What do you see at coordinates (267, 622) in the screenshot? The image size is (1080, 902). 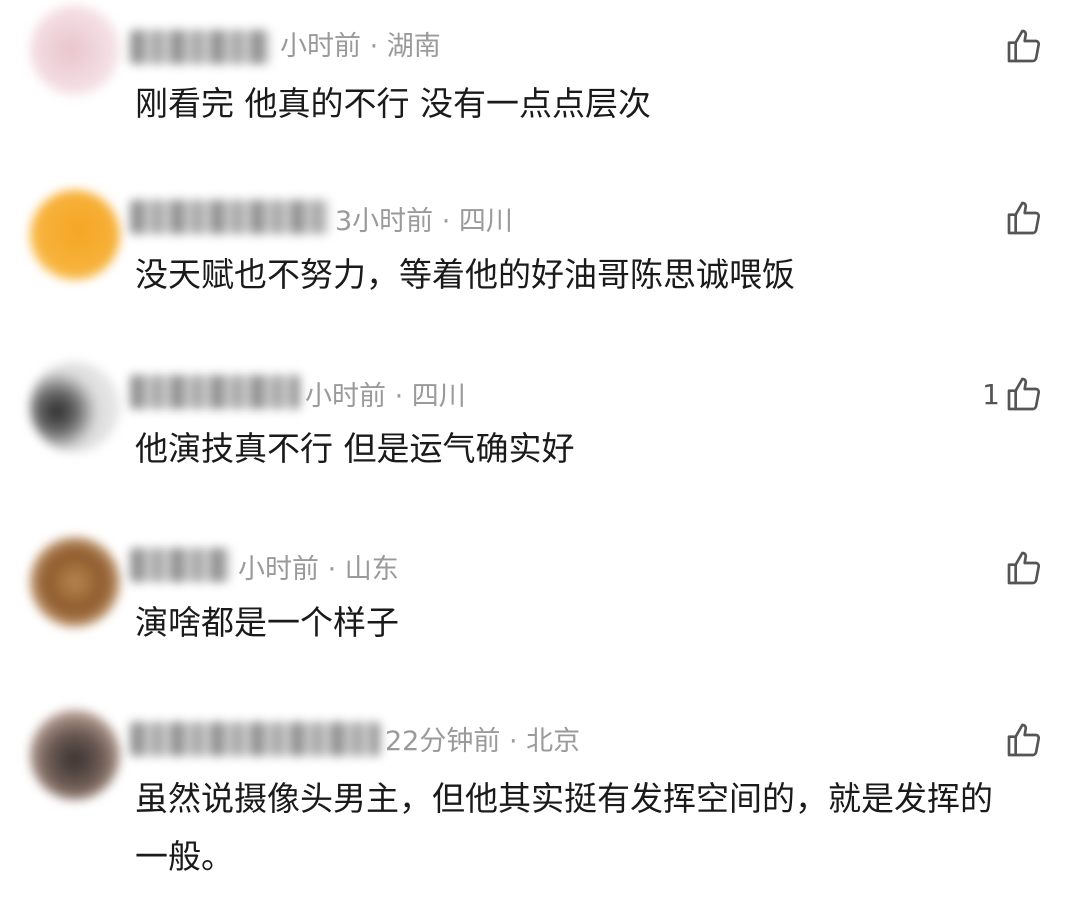 I see `comment-text: 演啥都是一个样子` at bounding box center [267, 622].